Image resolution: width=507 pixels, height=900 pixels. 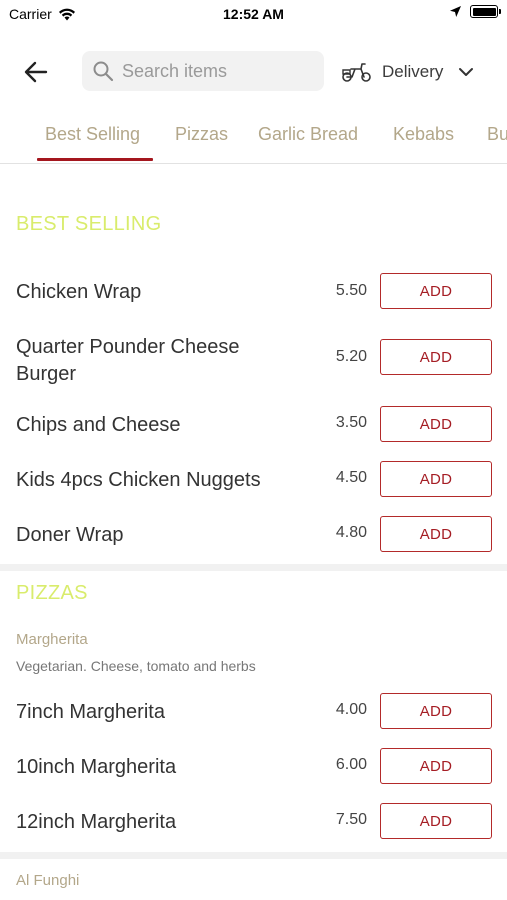 What do you see at coordinates (48, 880) in the screenshot?
I see `group-title: Al Funghi` at bounding box center [48, 880].